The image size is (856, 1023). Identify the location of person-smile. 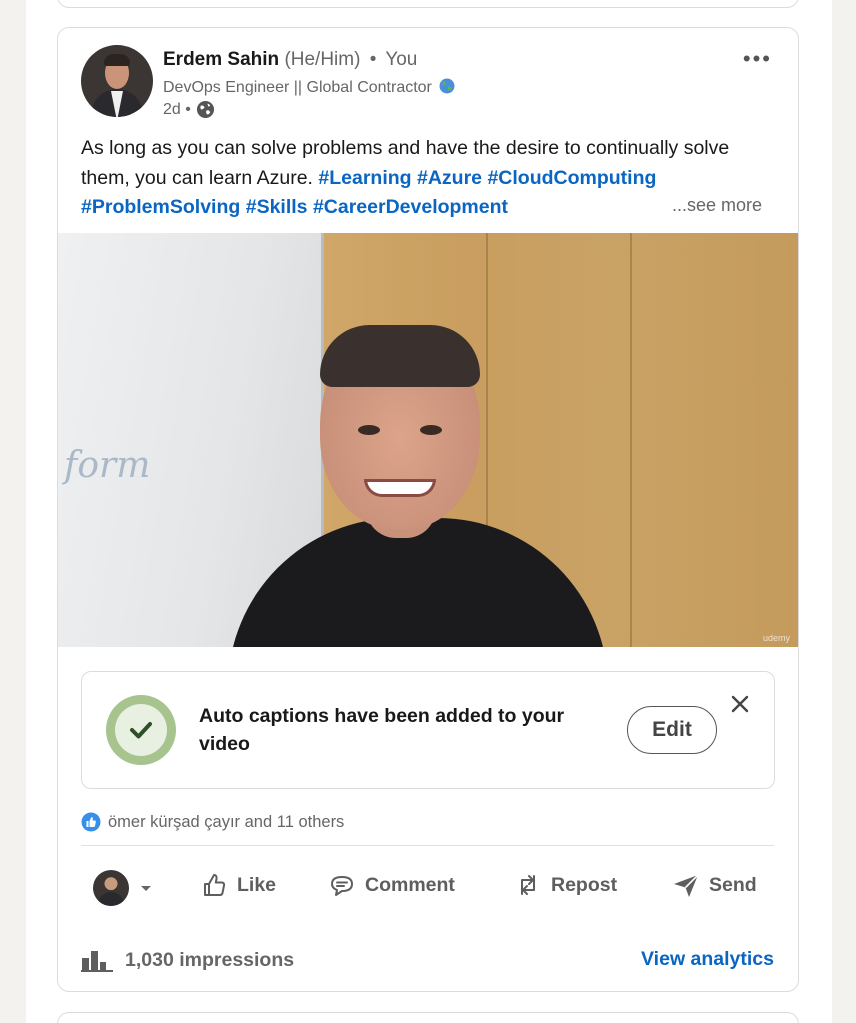
(400, 488).